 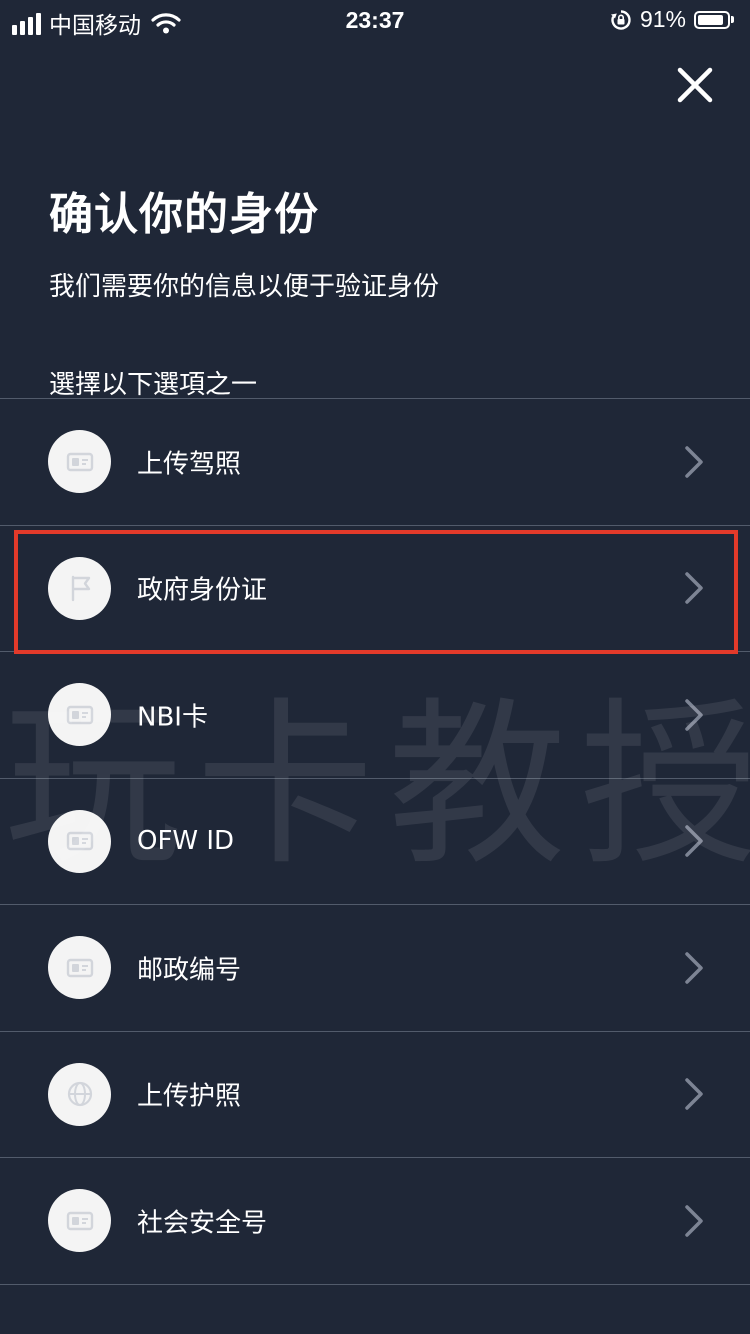 I want to click on option-label: NBI卡, so click(x=172, y=717).